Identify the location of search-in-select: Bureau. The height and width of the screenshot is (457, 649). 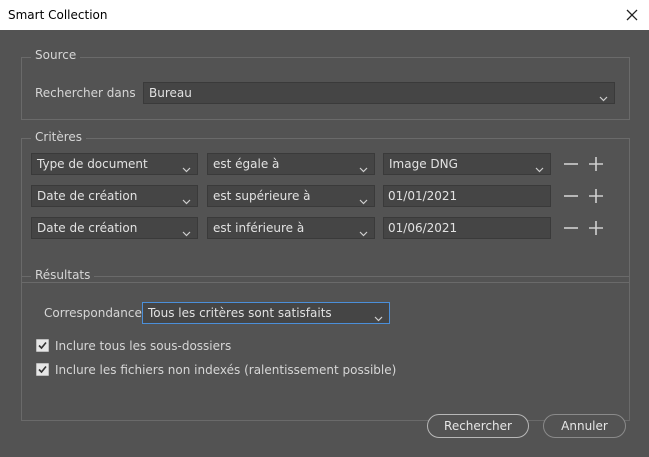
(379, 93).